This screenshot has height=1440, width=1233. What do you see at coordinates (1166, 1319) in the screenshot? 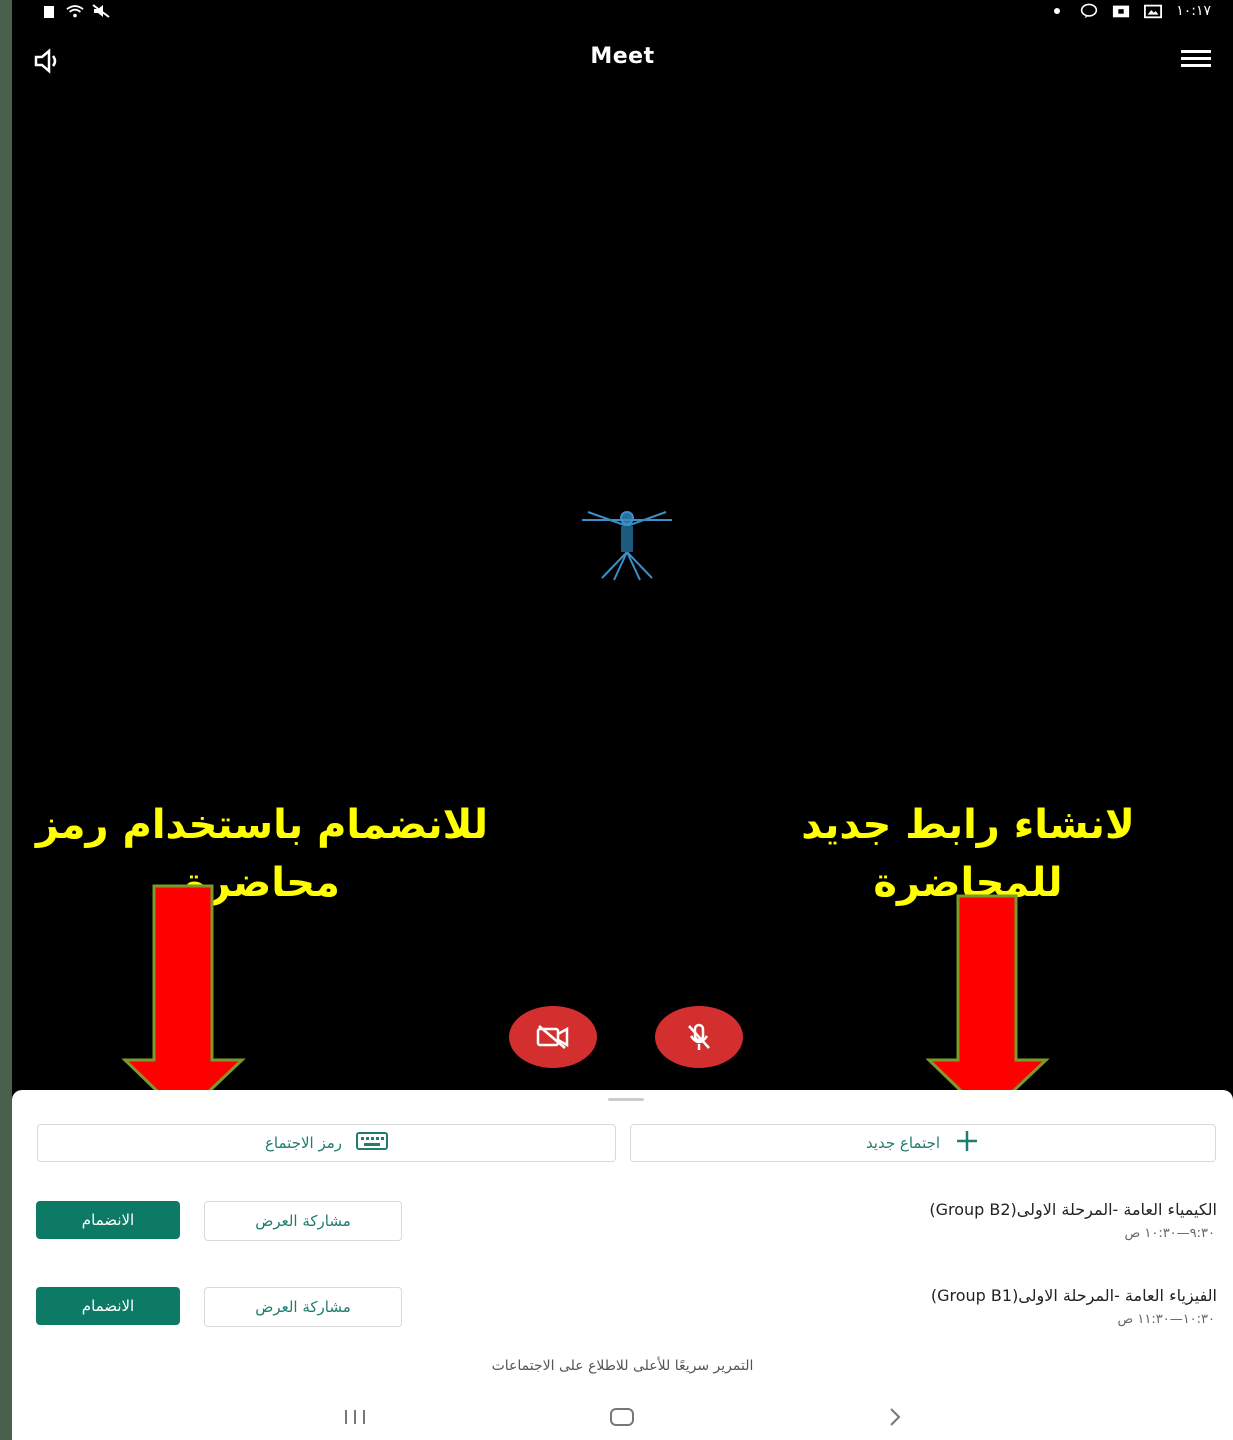
I see `meeting-time: ١٠:٣٠—١١:٣٠ ص` at bounding box center [1166, 1319].